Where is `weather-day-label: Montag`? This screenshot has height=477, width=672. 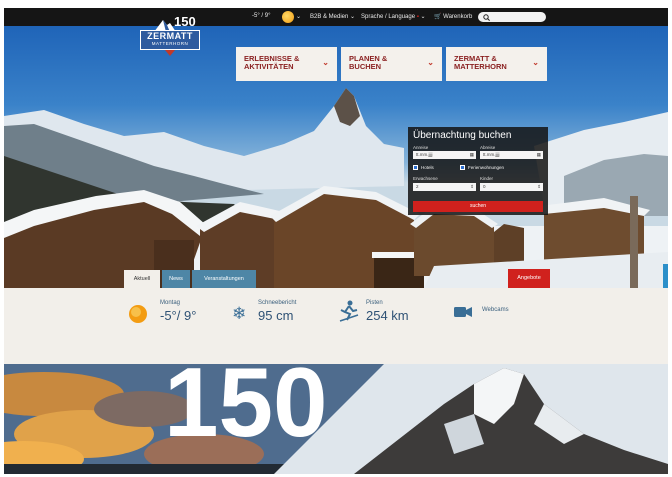
weather-day-label: Montag is located at coordinates (170, 303).